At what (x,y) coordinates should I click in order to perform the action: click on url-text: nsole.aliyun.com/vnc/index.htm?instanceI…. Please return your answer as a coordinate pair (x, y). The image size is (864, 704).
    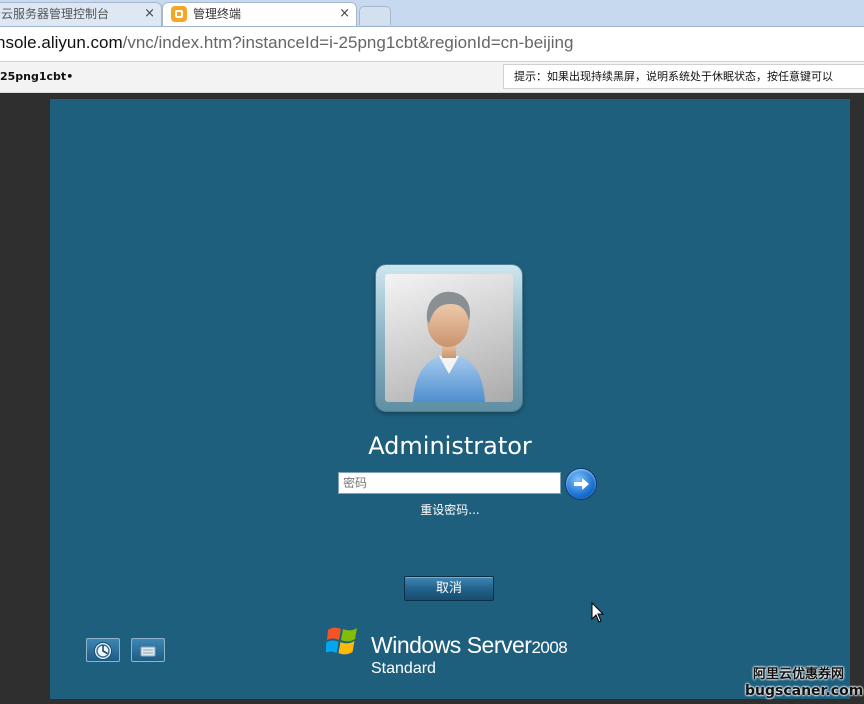
    Looking at the image, I should click on (286, 43).